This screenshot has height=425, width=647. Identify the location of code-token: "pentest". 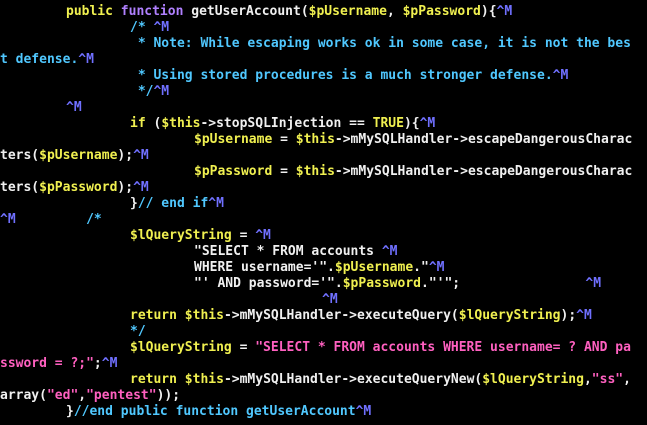
(121, 395).